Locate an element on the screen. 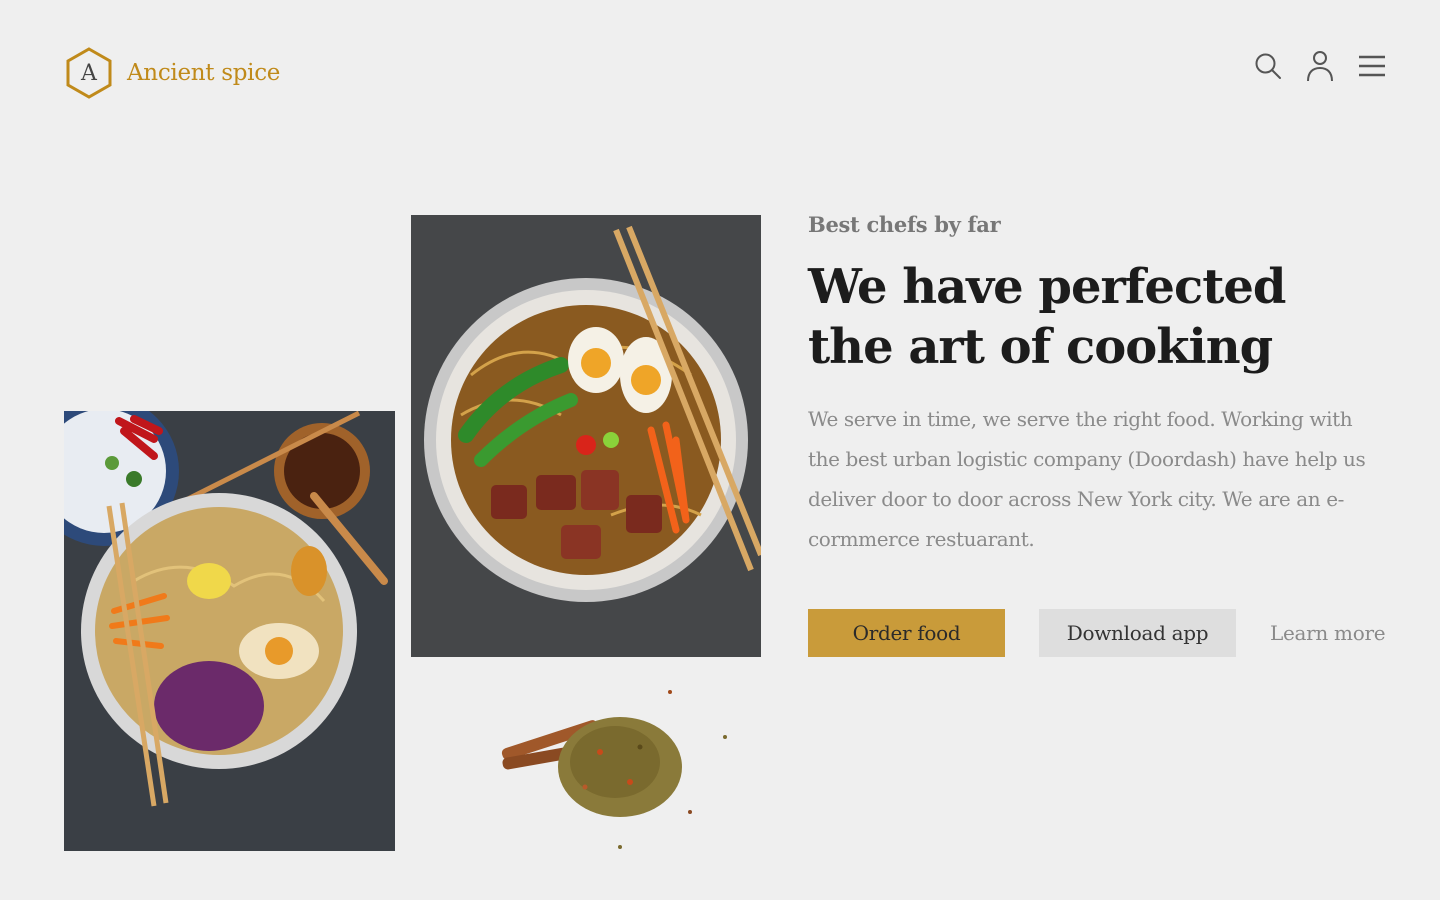 The width and height of the screenshot is (1440, 900). brand-logo: A Ancient spice is located at coordinates (172, 73).